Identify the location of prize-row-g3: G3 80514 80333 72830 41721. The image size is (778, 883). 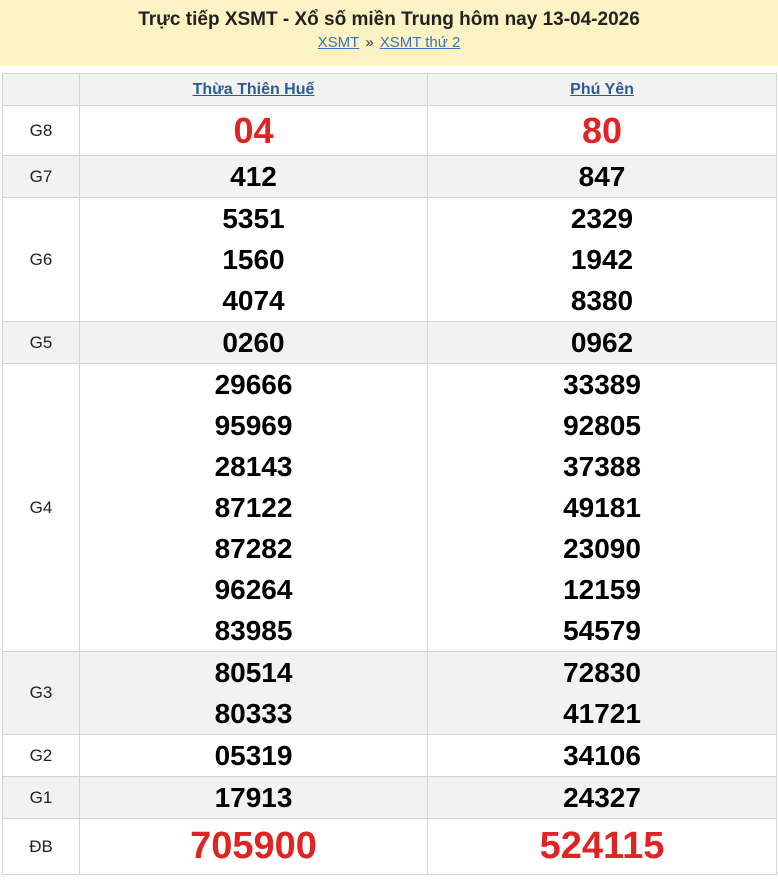
(389, 693).